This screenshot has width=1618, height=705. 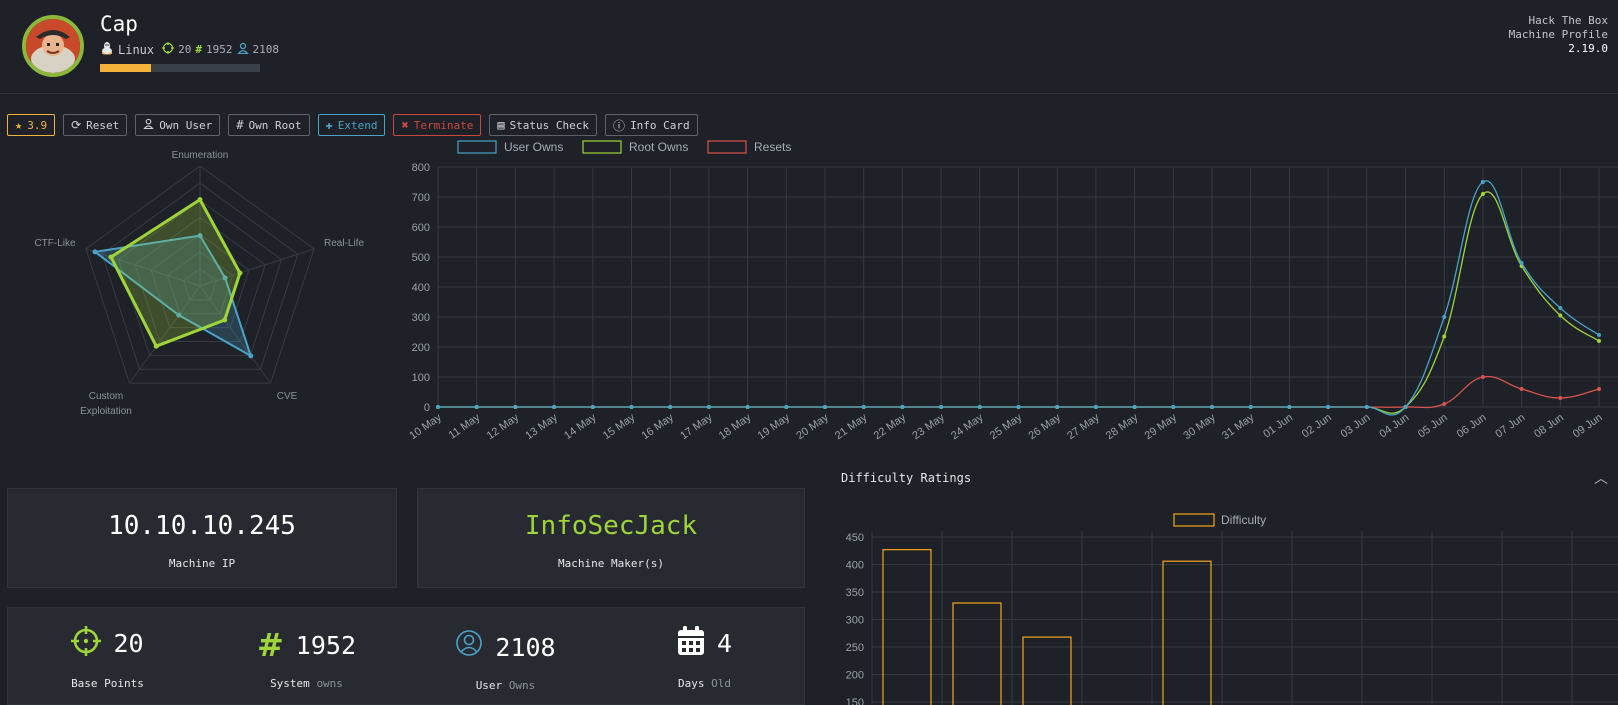 I want to click on x-tick-label: 01 Jun, so click(x=1278, y=426).